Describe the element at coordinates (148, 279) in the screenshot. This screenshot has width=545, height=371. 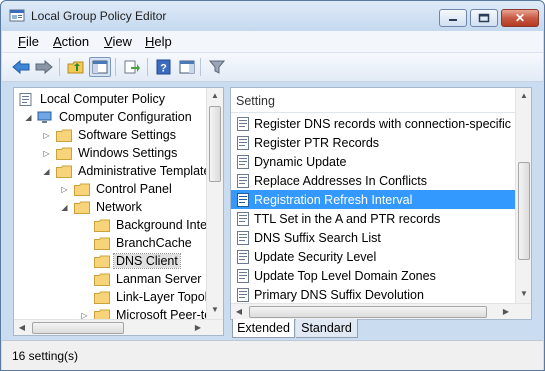
I see `tree-item-lanman-server: Lanman Server` at that location.